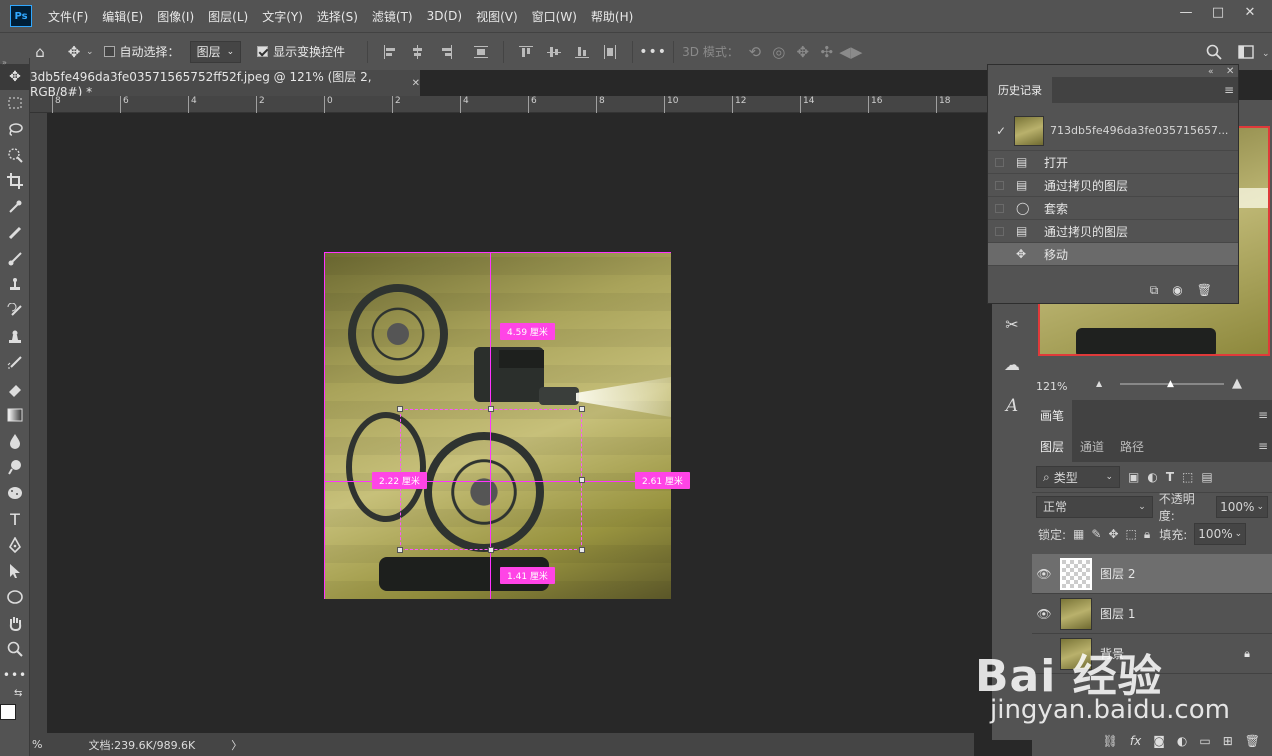  I want to click on lock-image-icon: ✎, so click(1096, 534).